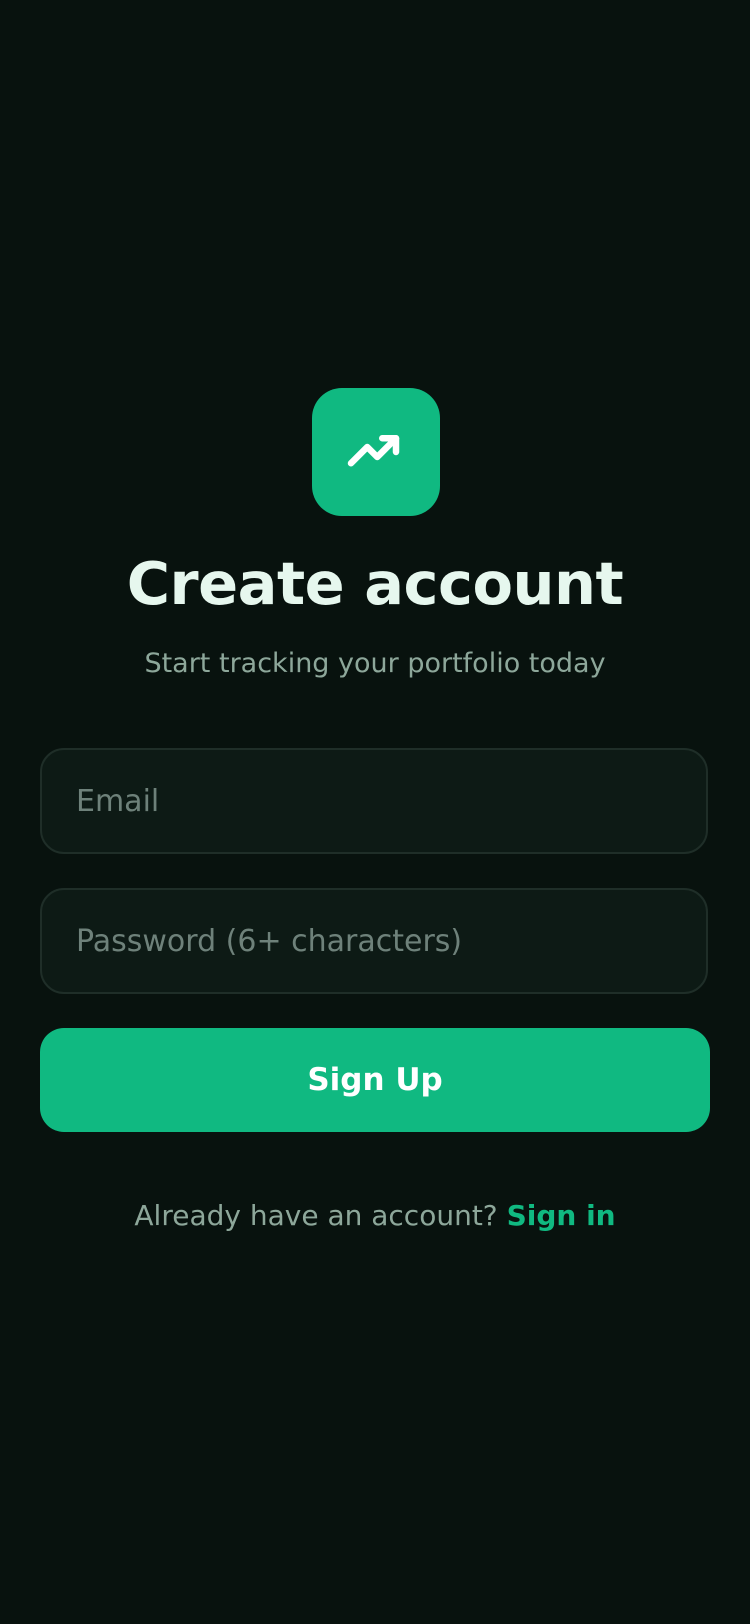 The width and height of the screenshot is (750, 1624). I want to click on sign-in-prompt: Already have an account? Sign in, so click(375, 1216).